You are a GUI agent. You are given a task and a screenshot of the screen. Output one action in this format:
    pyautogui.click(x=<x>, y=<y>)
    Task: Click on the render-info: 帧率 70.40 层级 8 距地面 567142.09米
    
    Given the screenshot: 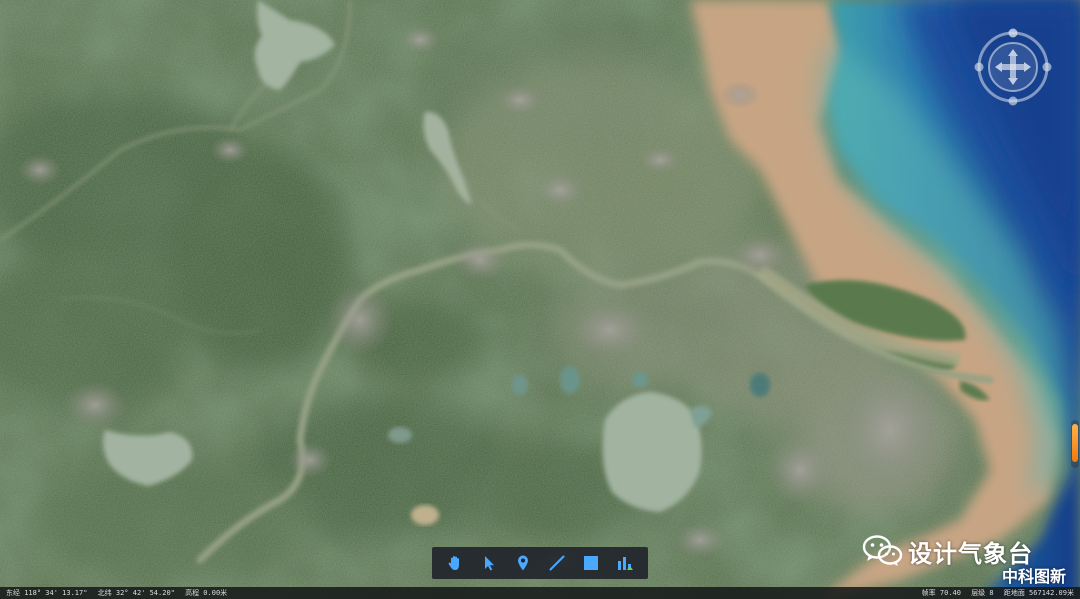 What is the action you would take?
    pyautogui.click(x=995, y=593)
    